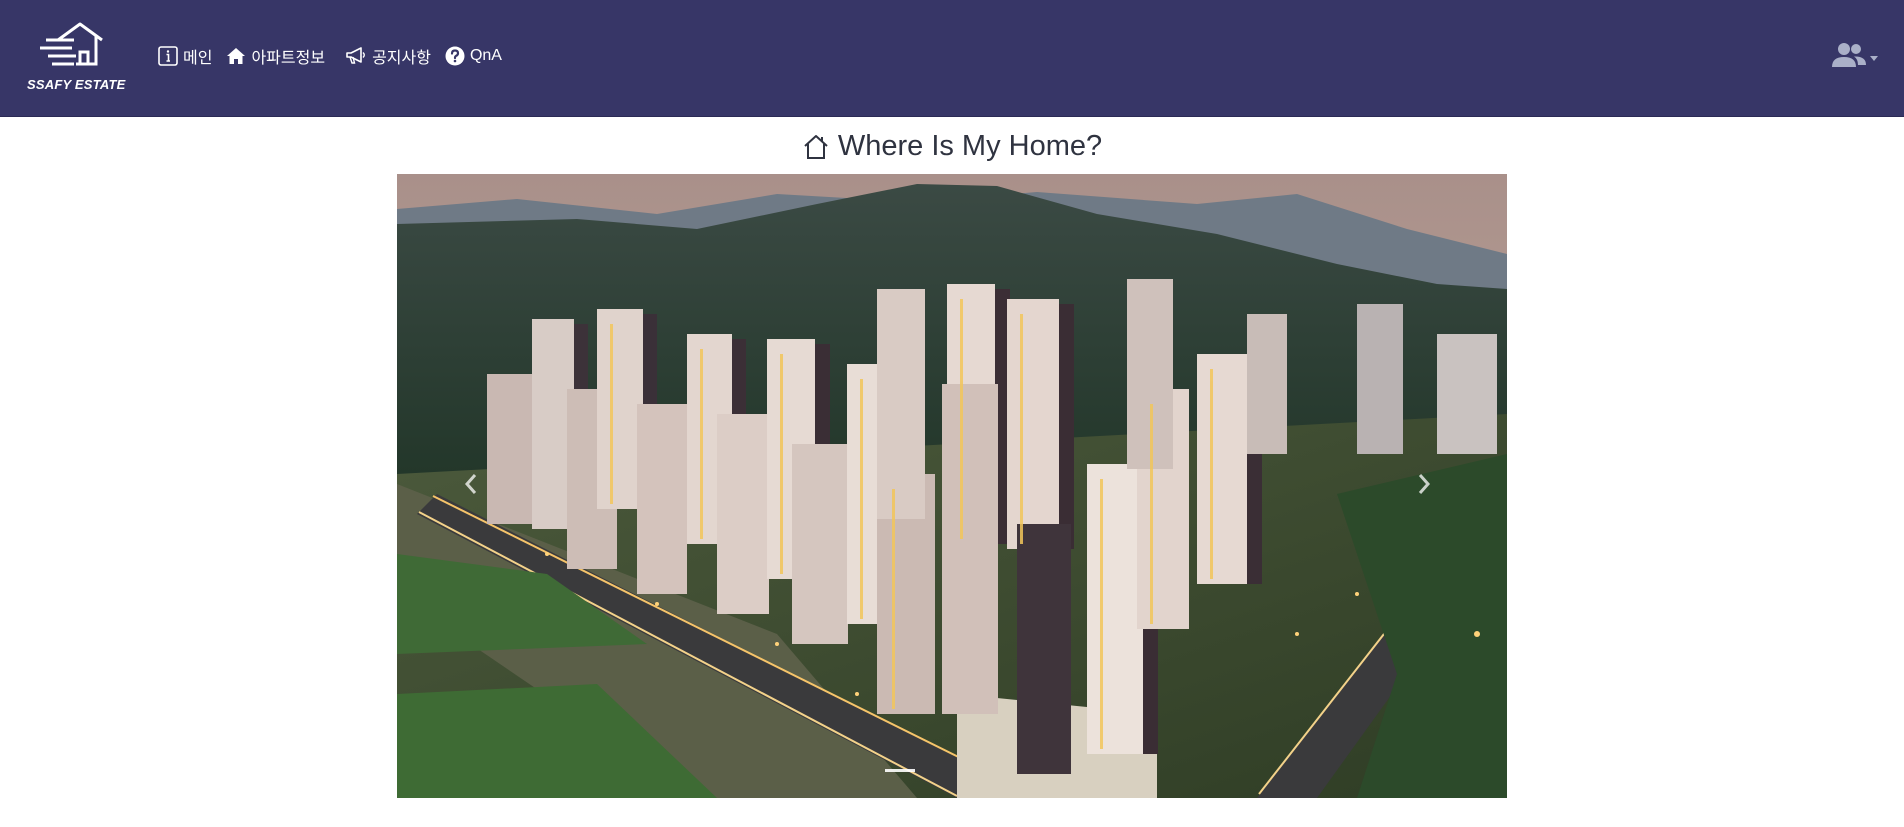 The image size is (1904, 827). What do you see at coordinates (168, 56) in the screenshot?
I see `info-icon` at bounding box center [168, 56].